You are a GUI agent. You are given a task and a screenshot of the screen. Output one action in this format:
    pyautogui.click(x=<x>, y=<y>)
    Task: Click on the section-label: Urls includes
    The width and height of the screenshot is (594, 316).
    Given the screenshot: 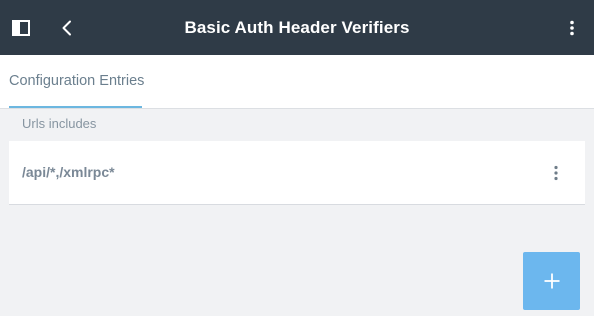 What is the action you would take?
    pyautogui.click(x=59, y=123)
    